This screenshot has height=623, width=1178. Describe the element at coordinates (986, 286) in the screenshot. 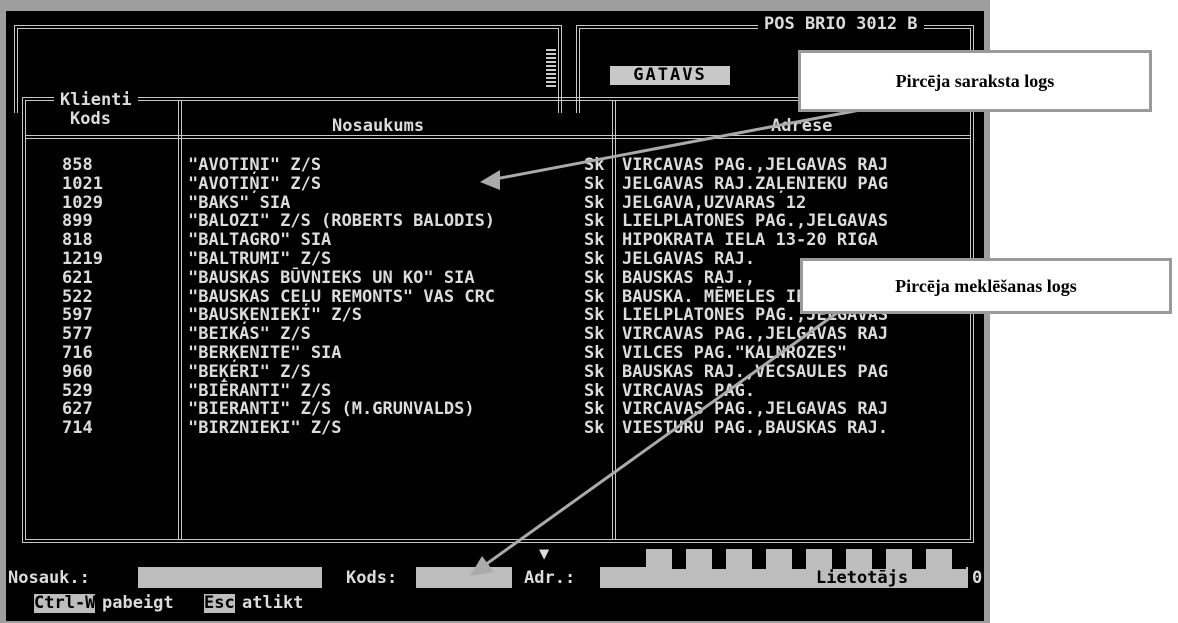

I see `search-window-callout: Pircēja meklēšanas logs` at that location.